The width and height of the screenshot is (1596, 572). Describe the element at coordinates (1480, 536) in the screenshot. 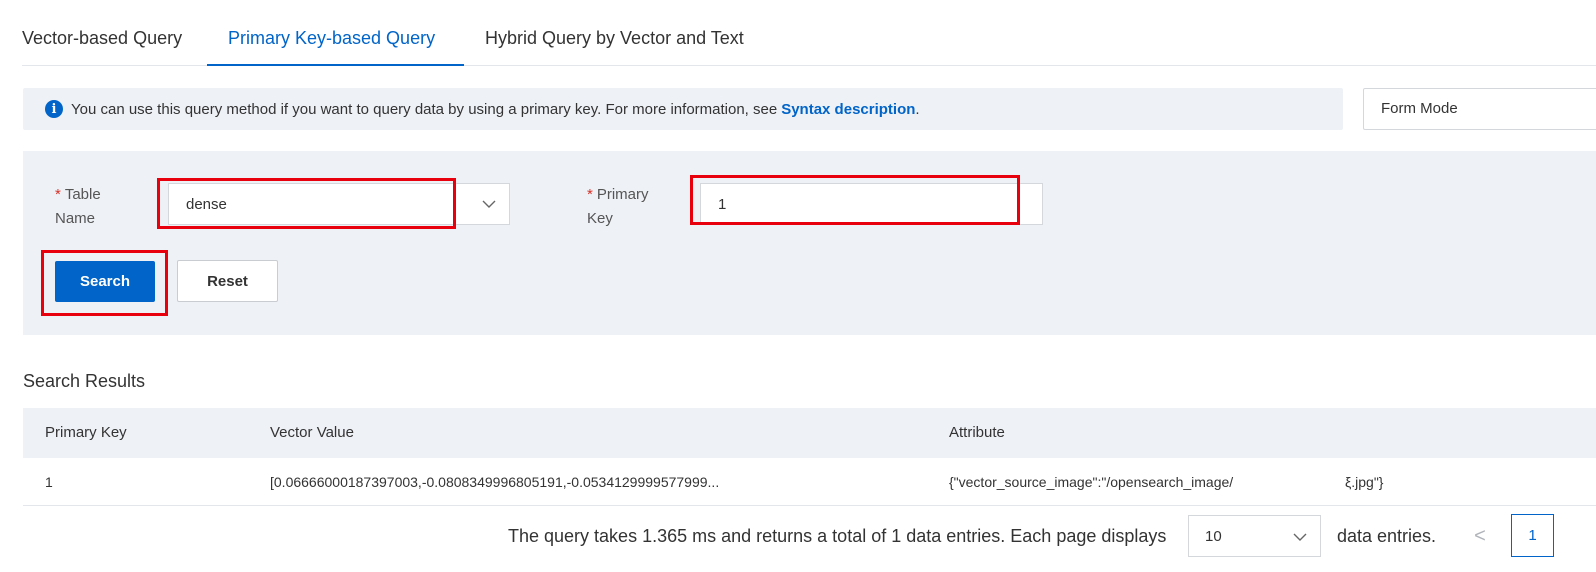

I see `previous-page-button: <` at that location.